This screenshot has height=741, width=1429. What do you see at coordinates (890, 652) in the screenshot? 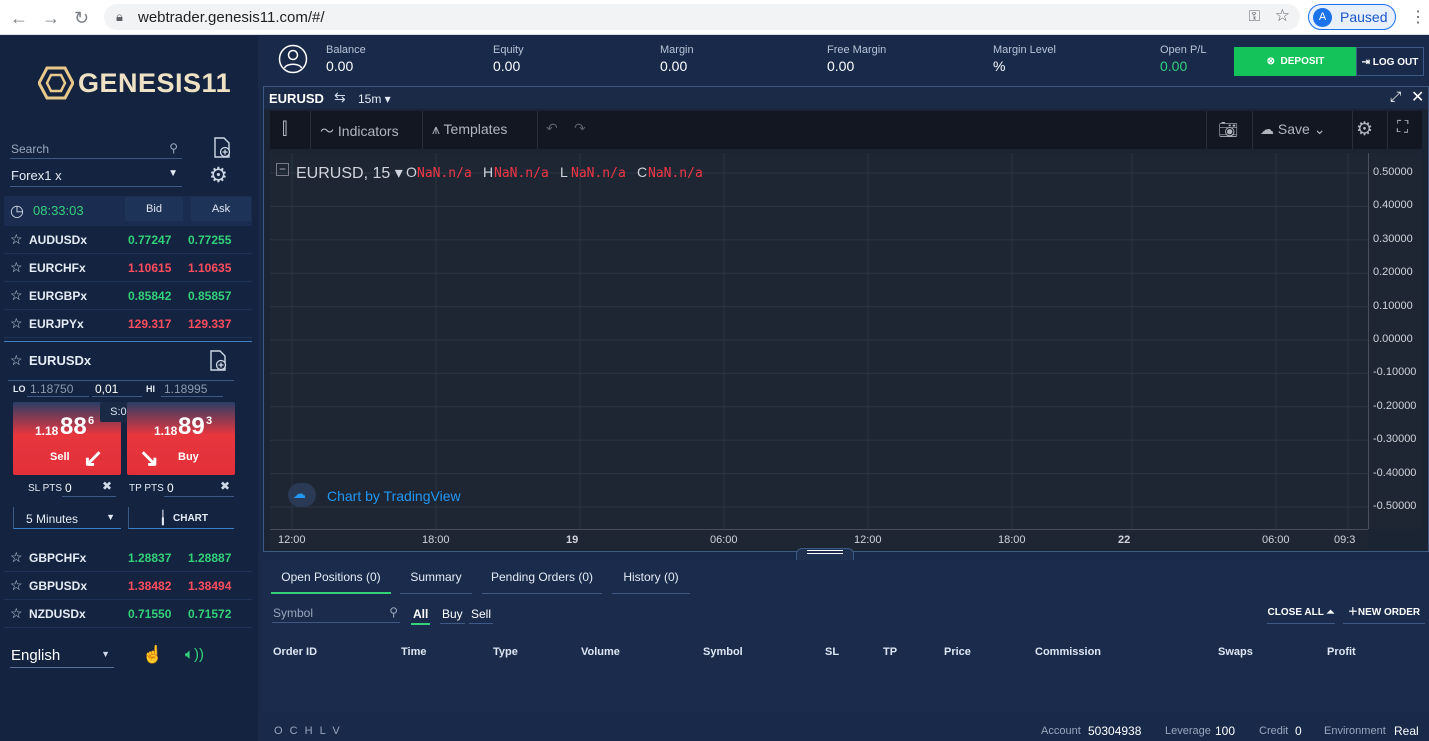
I see `column-header: TP` at bounding box center [890, 652].